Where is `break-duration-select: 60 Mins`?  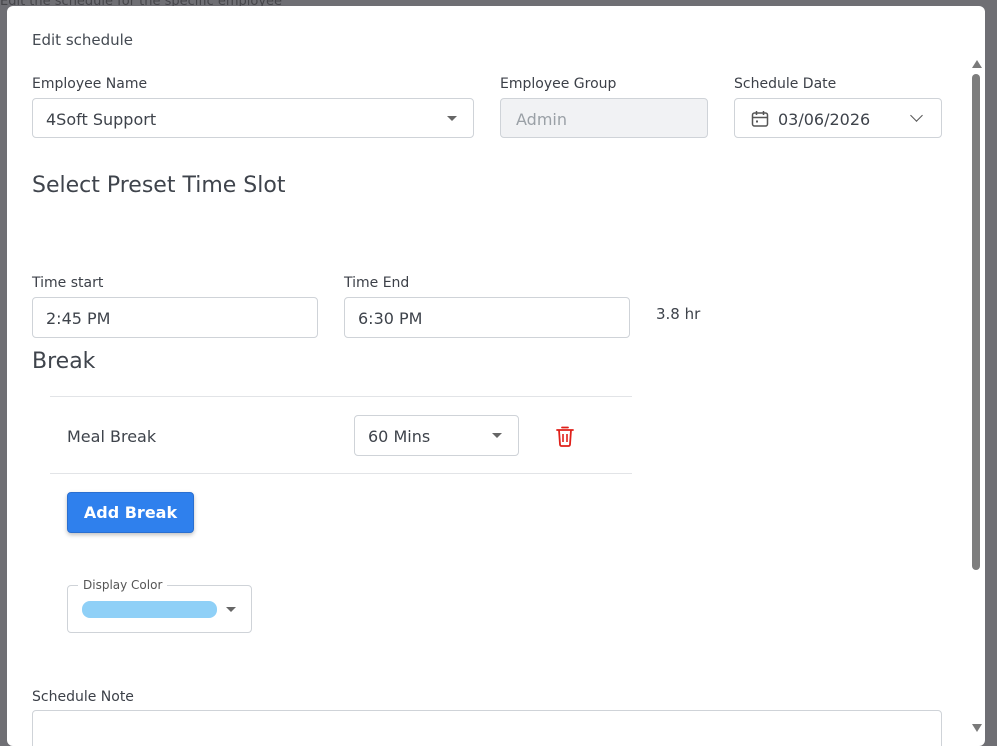 break-duration-select: 60 Mins is located at coordinates (436, 435).